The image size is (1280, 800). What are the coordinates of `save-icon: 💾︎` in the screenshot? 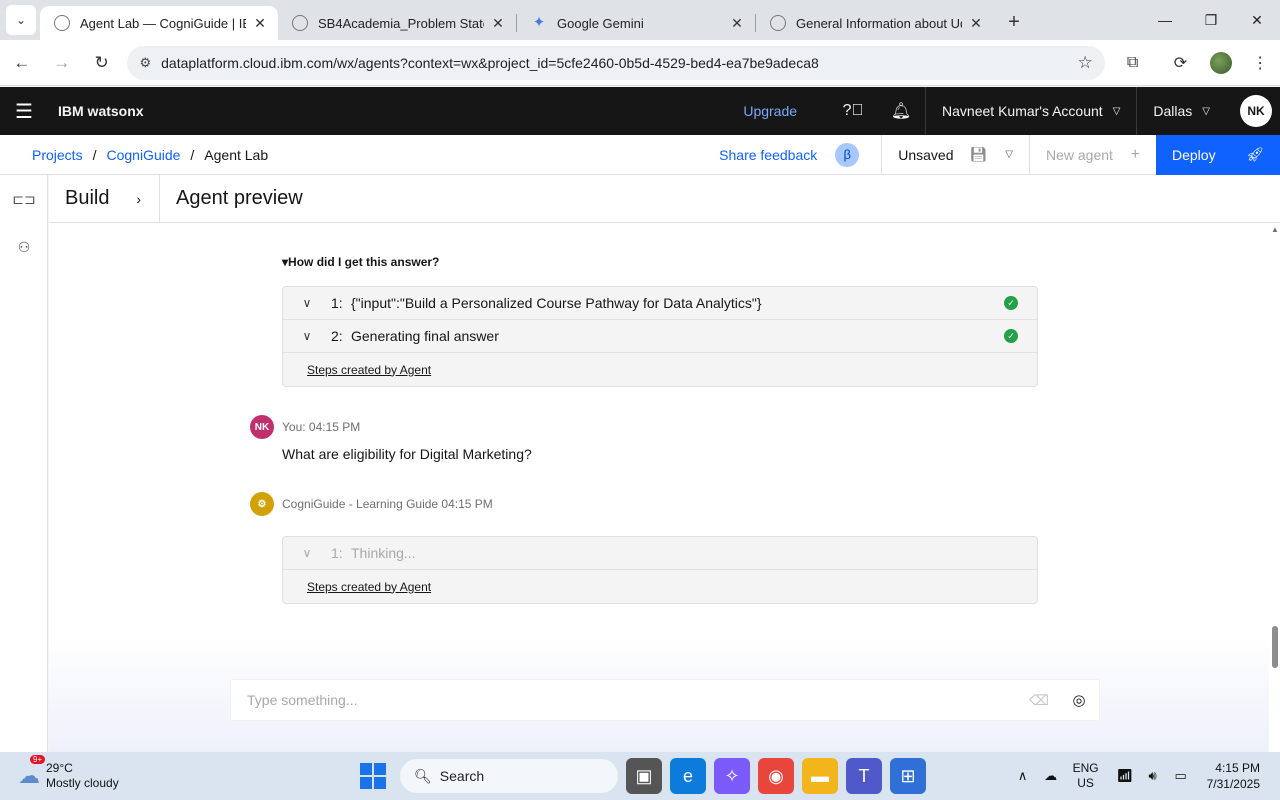 It's located at (979, 154).